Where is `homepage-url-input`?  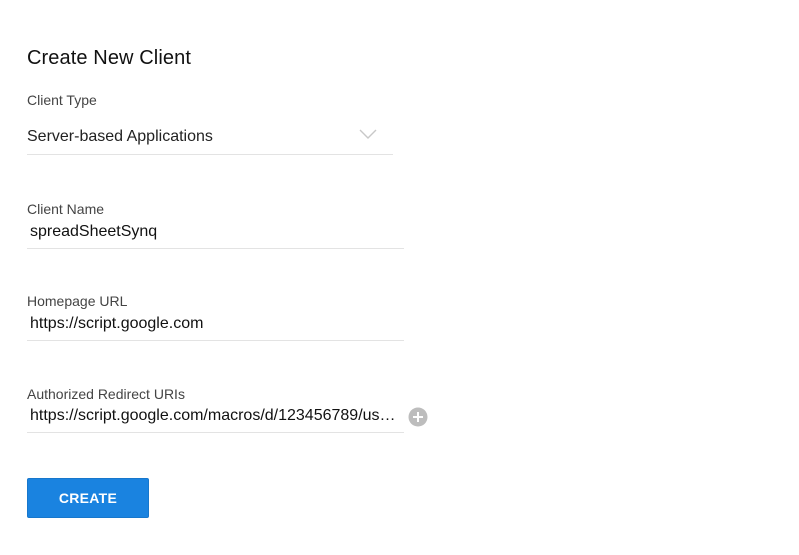 homepage-url-input is located at coordinates (214, 324).